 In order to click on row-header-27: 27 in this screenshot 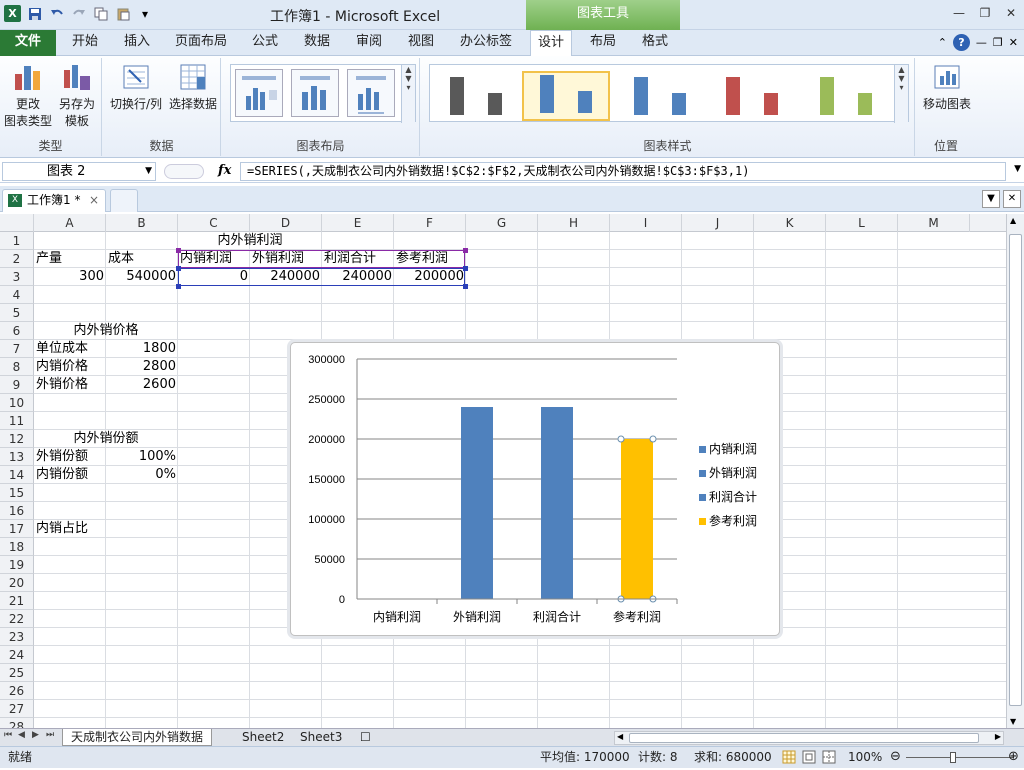, I will do `click(17, 709)`.